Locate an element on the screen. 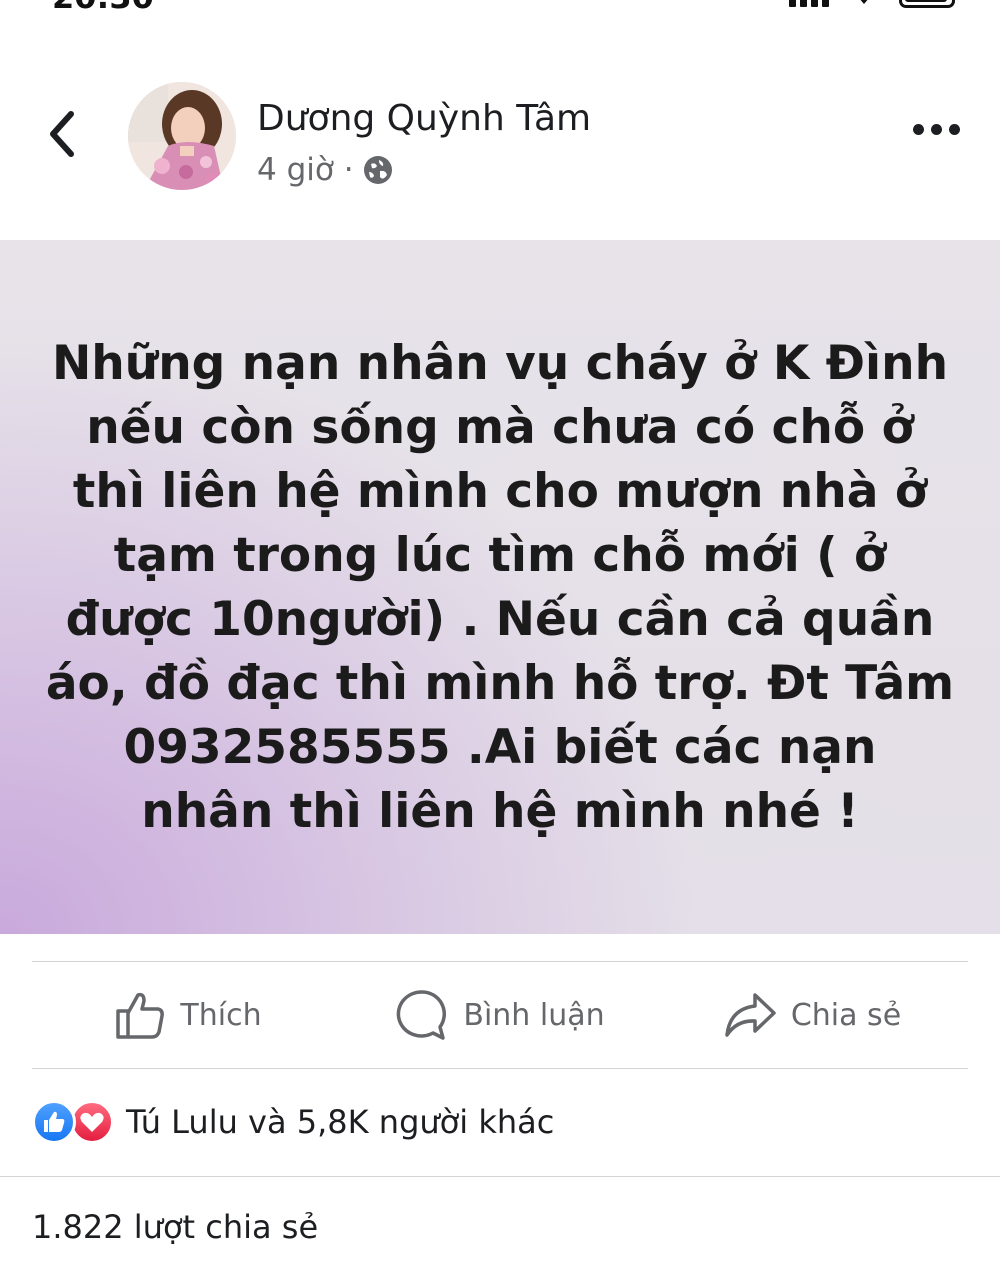  like-icon is located at coordinates (54, 1122).